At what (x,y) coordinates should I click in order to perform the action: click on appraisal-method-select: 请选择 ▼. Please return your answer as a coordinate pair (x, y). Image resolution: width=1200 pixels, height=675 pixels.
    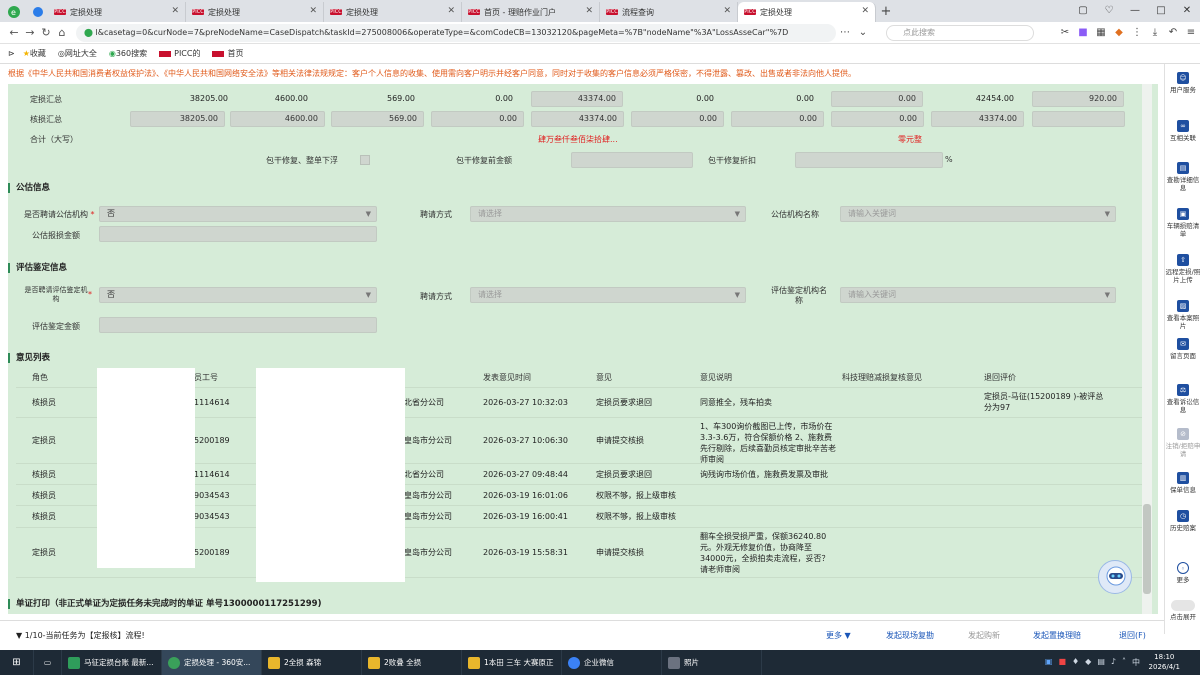
    Looking at the image, I should click on (608, 214).